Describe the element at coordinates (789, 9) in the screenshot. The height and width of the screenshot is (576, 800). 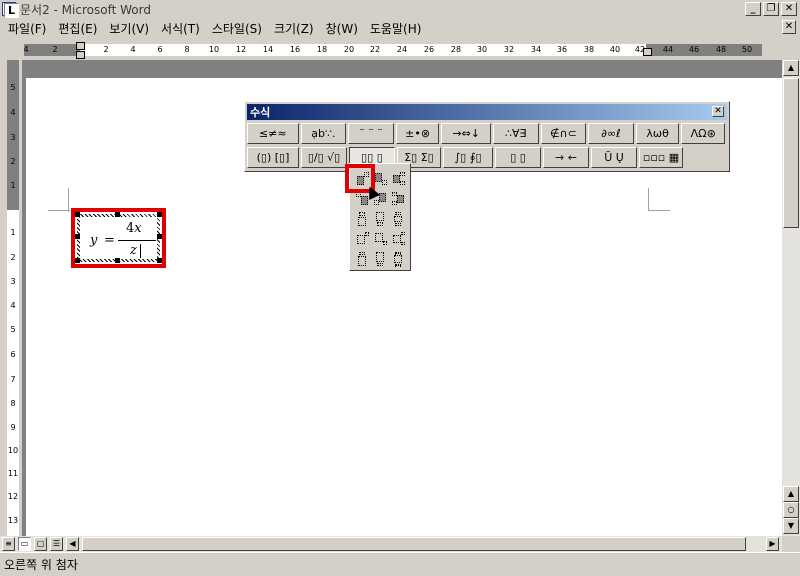
I see `close-button: ✕` at that location.